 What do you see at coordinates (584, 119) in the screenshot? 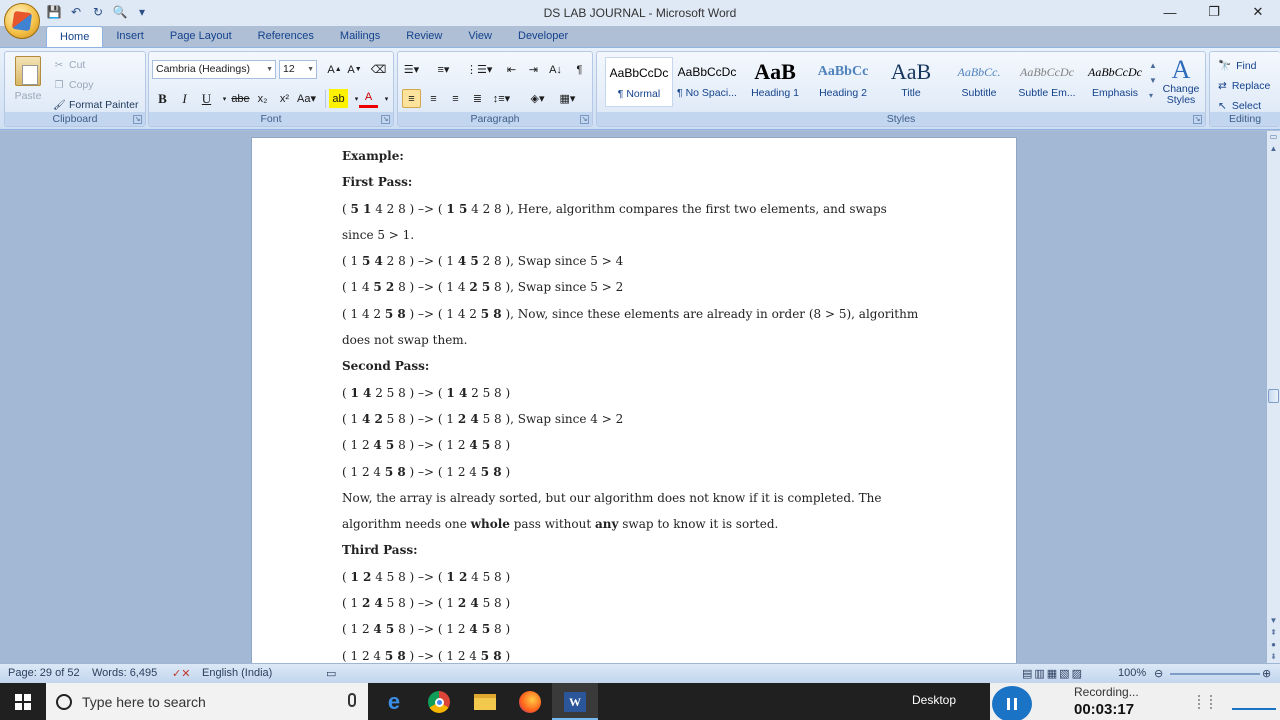
I see `paragraph-launcher-icon: ↘` at bounding box center [584, 119].